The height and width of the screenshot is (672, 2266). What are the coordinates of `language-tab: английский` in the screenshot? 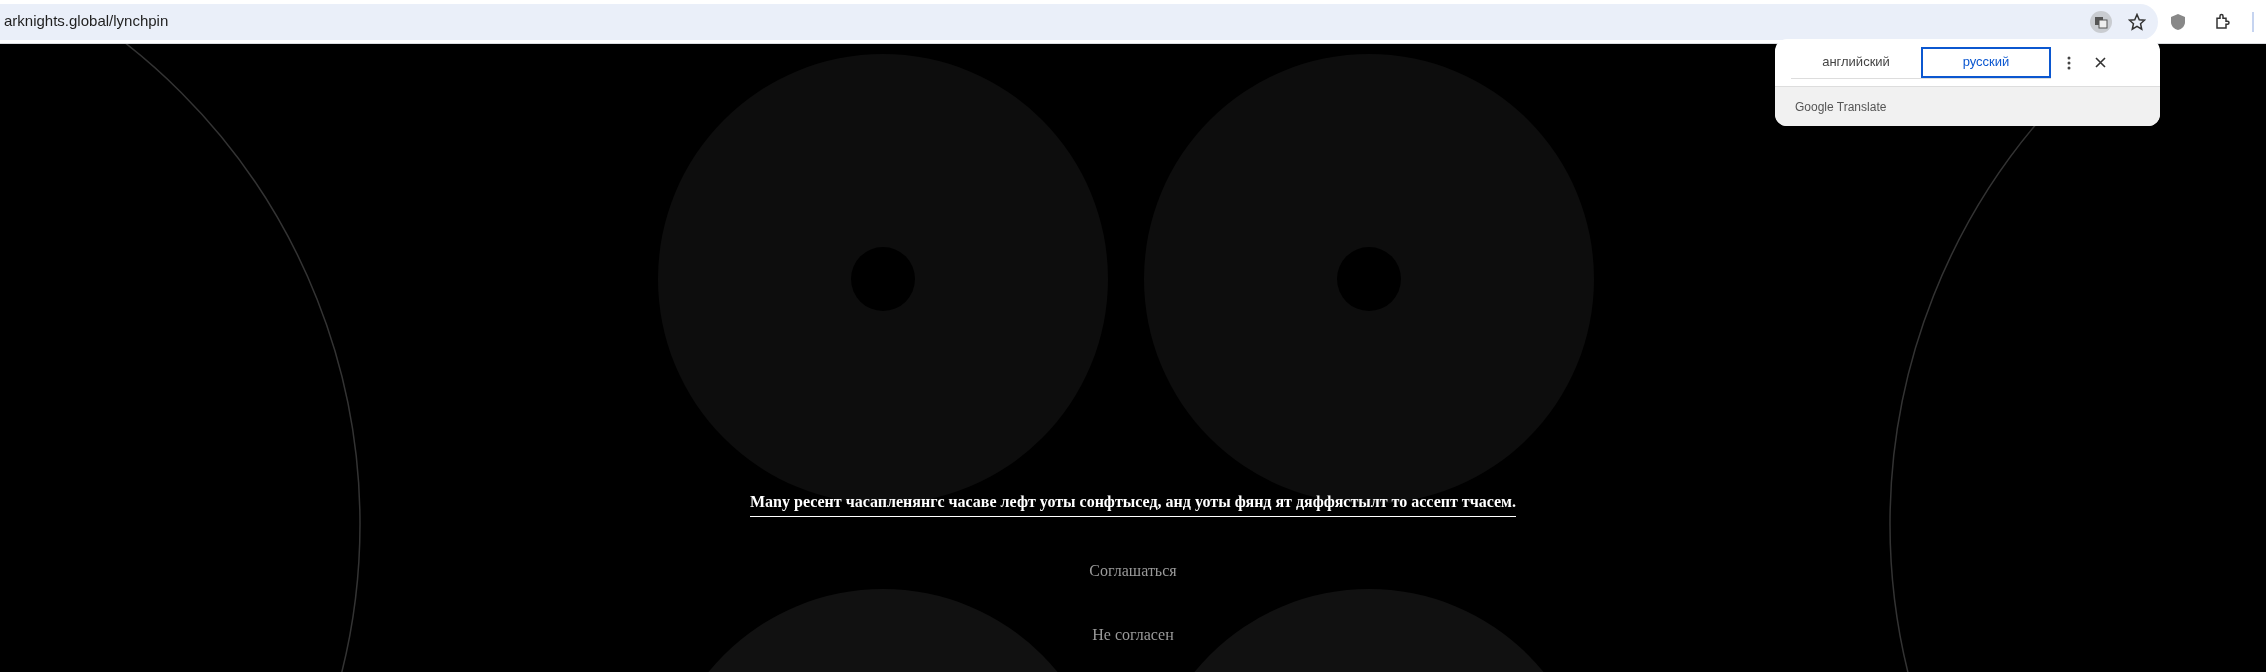 It's located at (1856, 62).